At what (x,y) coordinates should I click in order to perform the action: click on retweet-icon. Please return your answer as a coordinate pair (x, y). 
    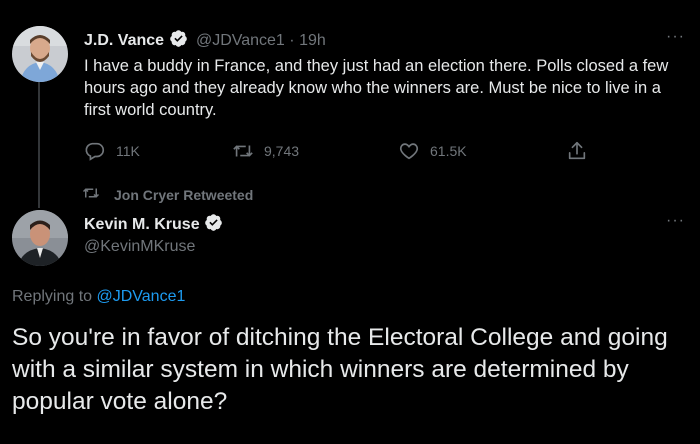
    Looking at the image, I should click on (243, 151).